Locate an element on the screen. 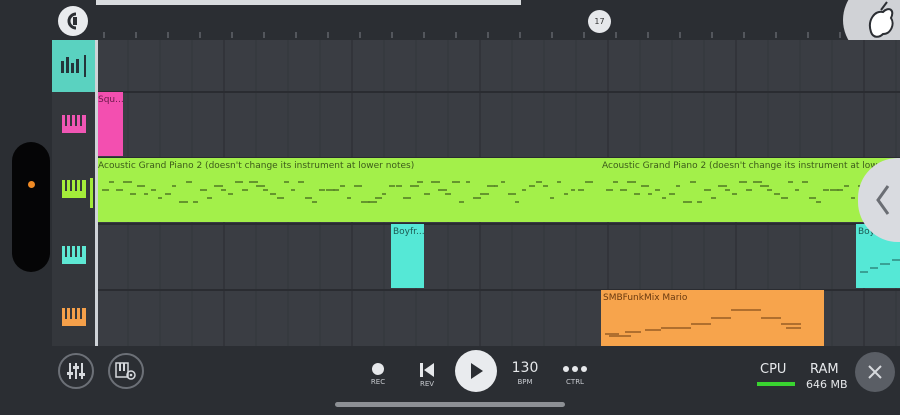  cpu-meter is located at coordinates (776, 384).